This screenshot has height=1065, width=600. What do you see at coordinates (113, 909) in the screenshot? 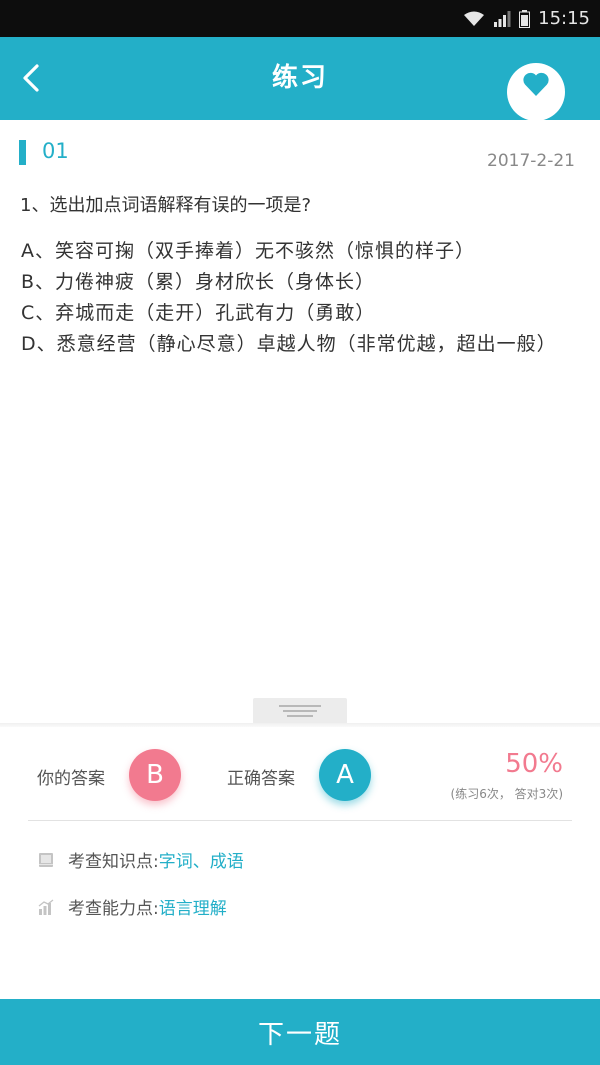
I see `ability-point-label: 考查能力点:` at bounding box center [113, 909].